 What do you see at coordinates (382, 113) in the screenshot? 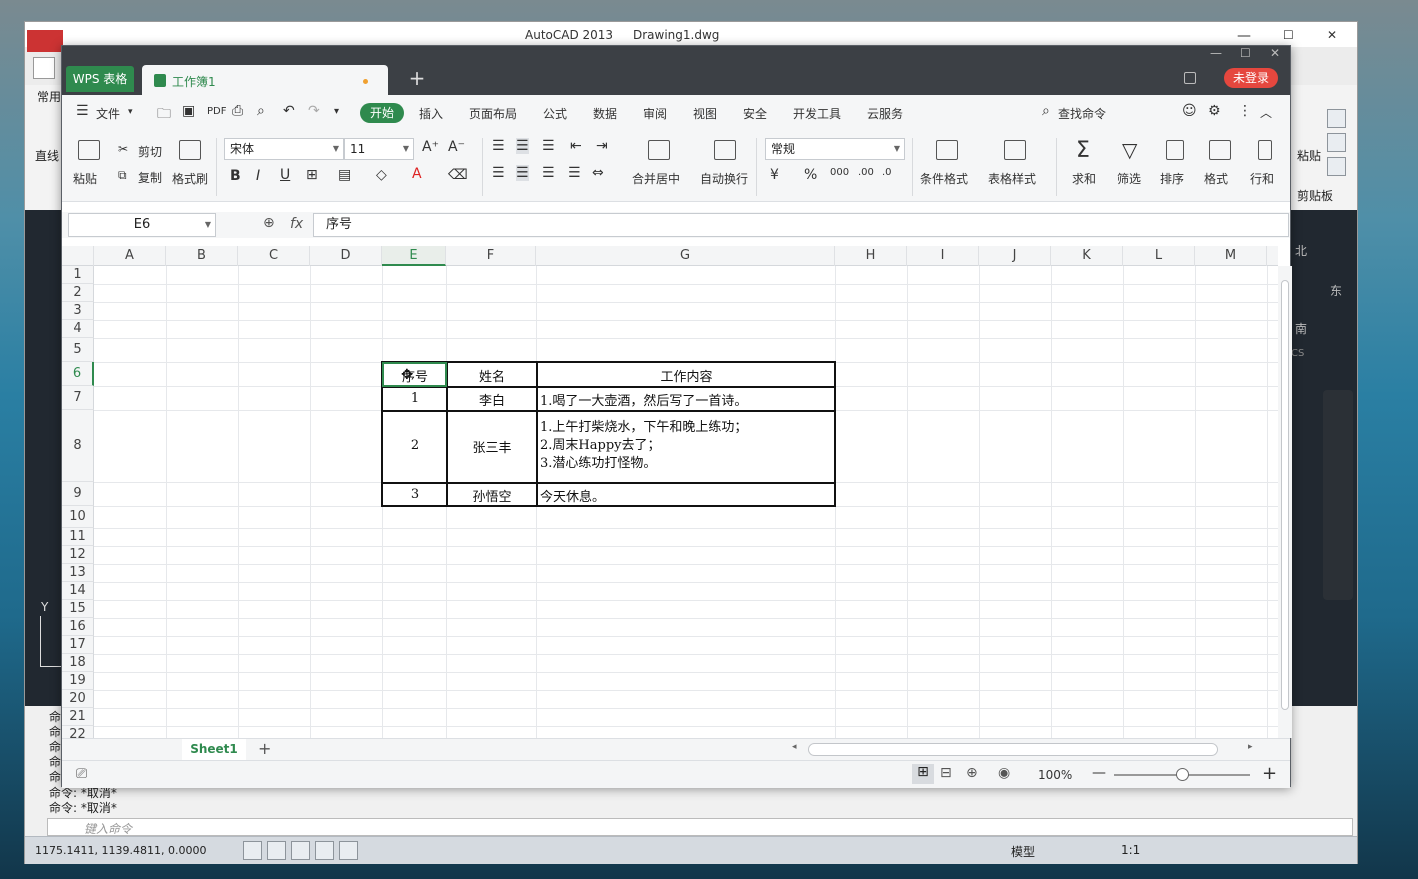
I see `menu-tab-home: 开始` at bounding box center [382, 113].